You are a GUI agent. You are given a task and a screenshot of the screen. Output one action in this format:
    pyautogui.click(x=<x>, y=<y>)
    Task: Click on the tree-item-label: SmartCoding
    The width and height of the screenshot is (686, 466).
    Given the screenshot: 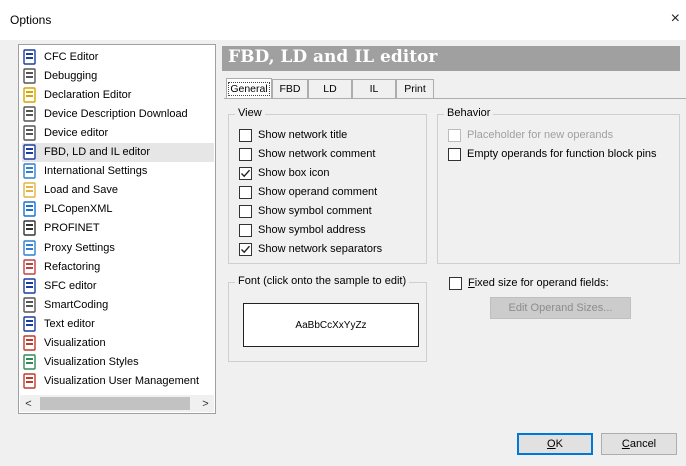 What is the action you would take?
    pyautogui.click(x=76, y=304)
    